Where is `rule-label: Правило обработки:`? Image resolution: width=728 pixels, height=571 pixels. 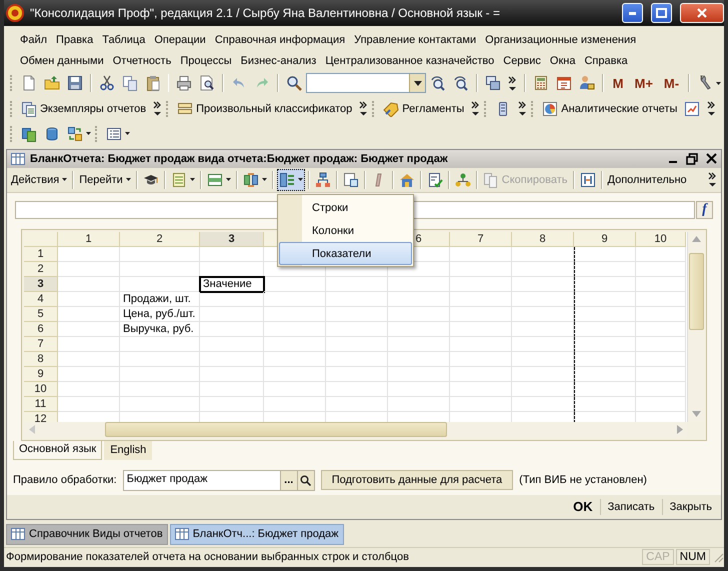 rule-label: Правило обработки: is located at coordinates (65, 480).